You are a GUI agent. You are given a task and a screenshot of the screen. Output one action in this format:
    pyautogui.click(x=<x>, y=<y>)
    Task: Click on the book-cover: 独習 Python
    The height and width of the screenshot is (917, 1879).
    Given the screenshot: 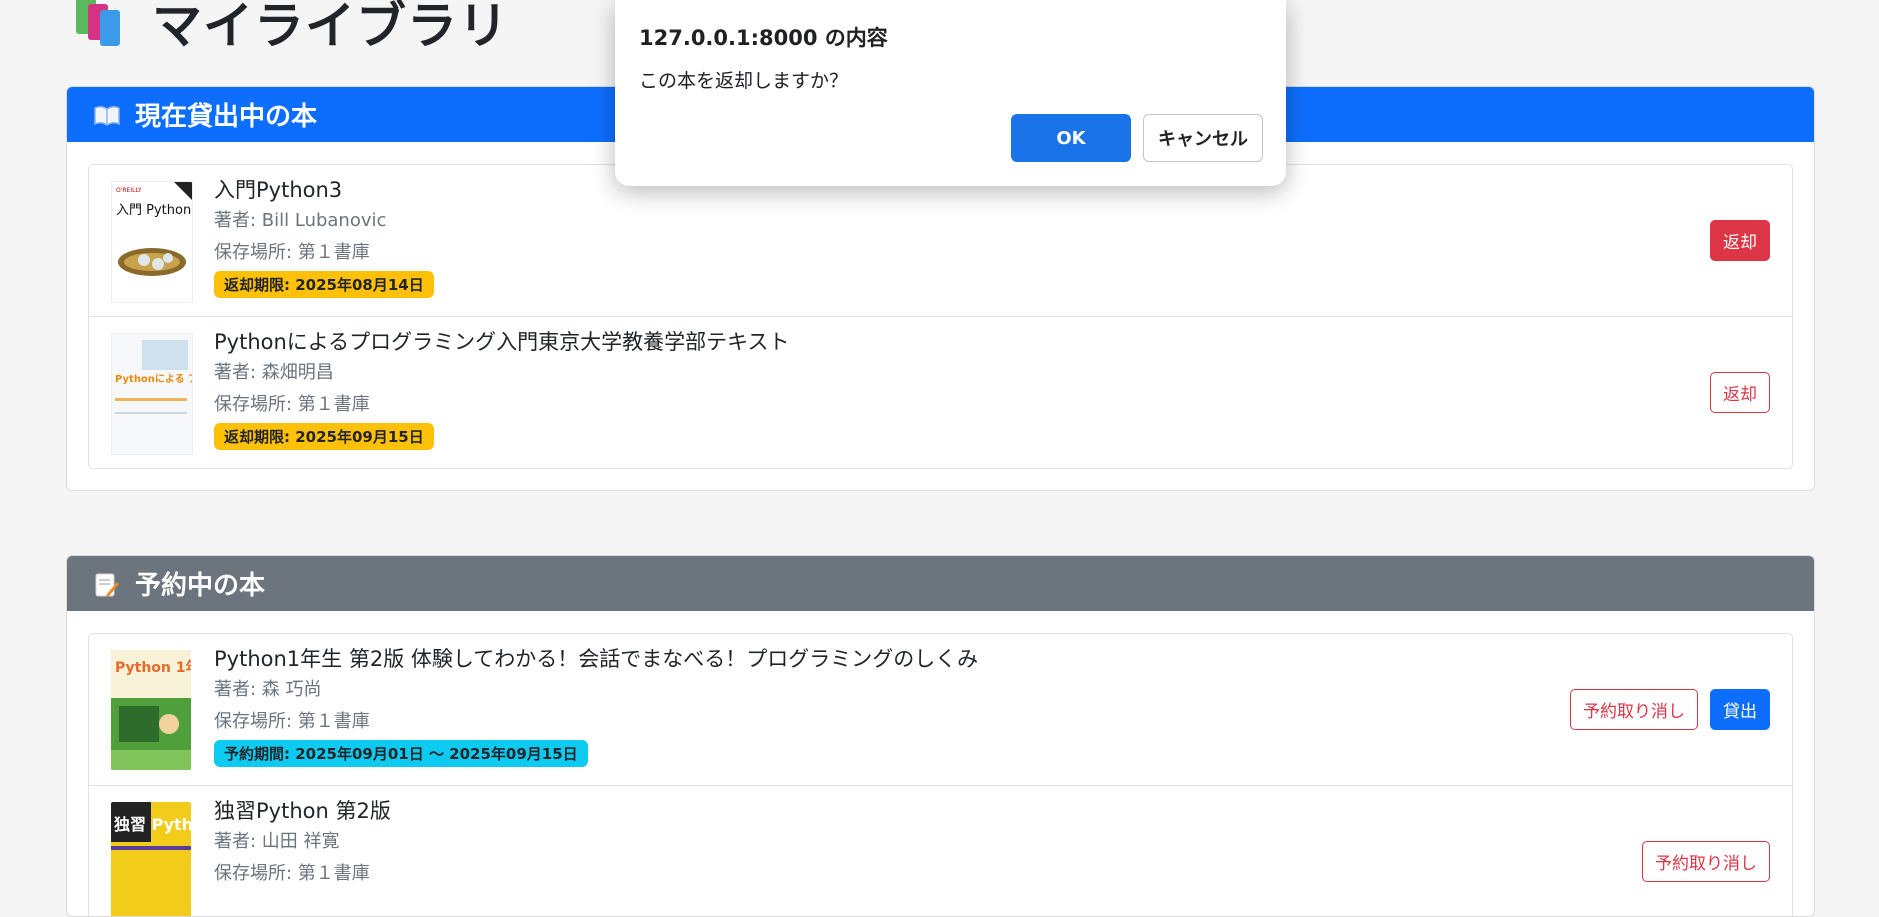 What is the action you would take?
    pyautogui.click(x=151, y=859)
    